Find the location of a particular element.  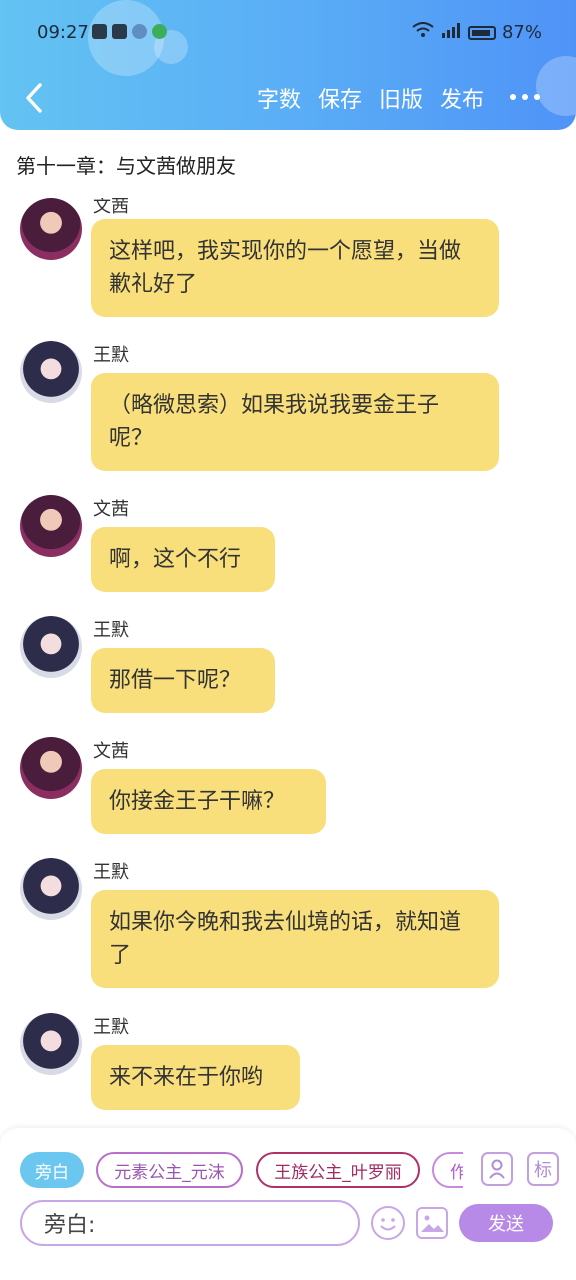

more-icon is located at coordinates (525, 97).